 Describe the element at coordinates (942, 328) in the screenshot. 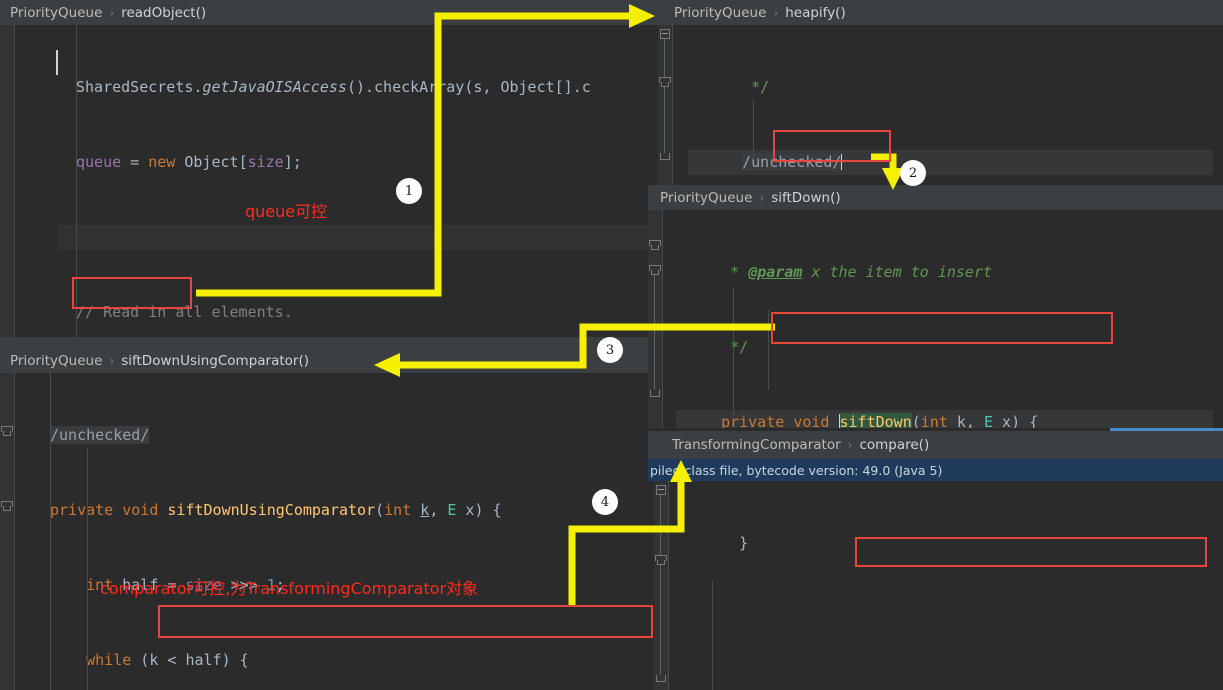

I see `highlight-box-siftdownusingcomparator-call` at that location.